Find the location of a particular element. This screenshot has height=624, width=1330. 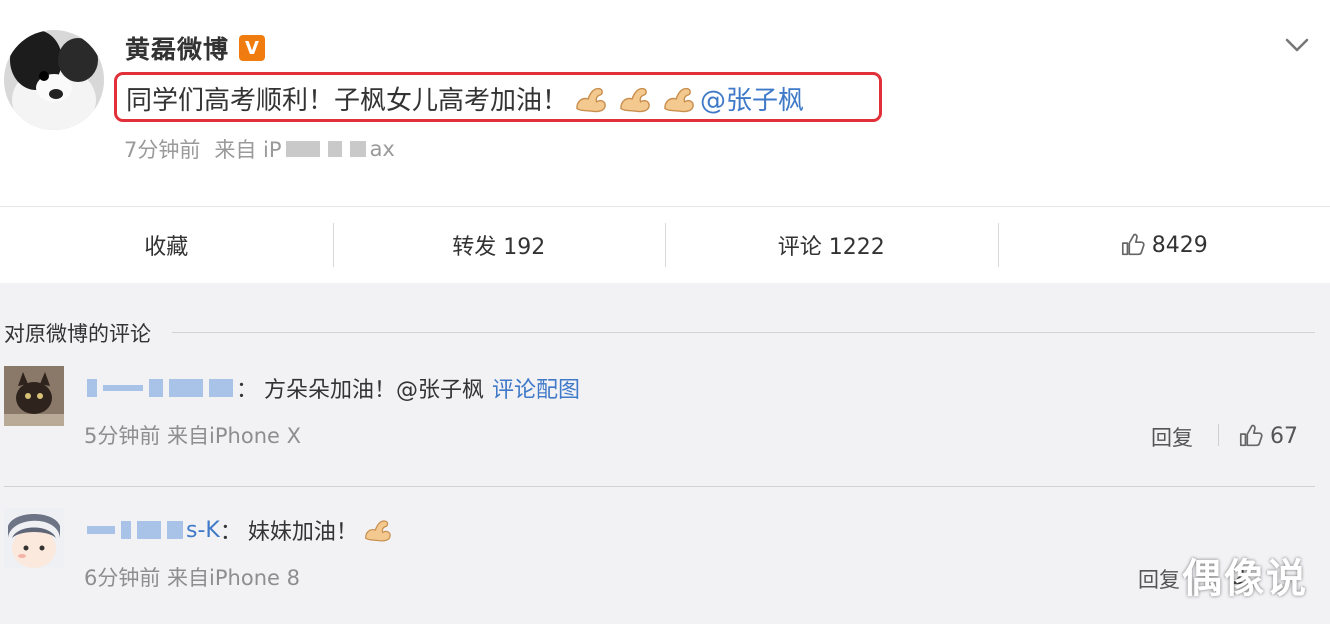

post-source-suffix: ax is located at coordinates (382, 149).